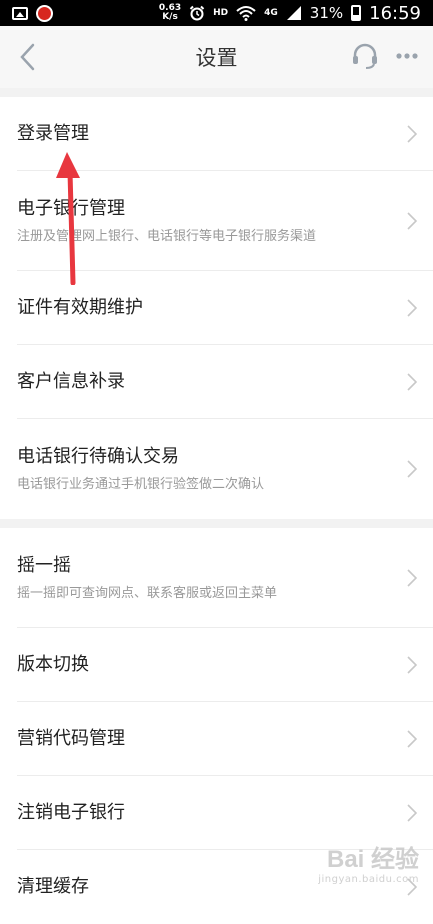  What do you see at coordinates (141, 484) in the screenshot?
I see `item-subtitle: 电话银行业务通过手机银行验签做二次确认` at bounding box center [141, 484].